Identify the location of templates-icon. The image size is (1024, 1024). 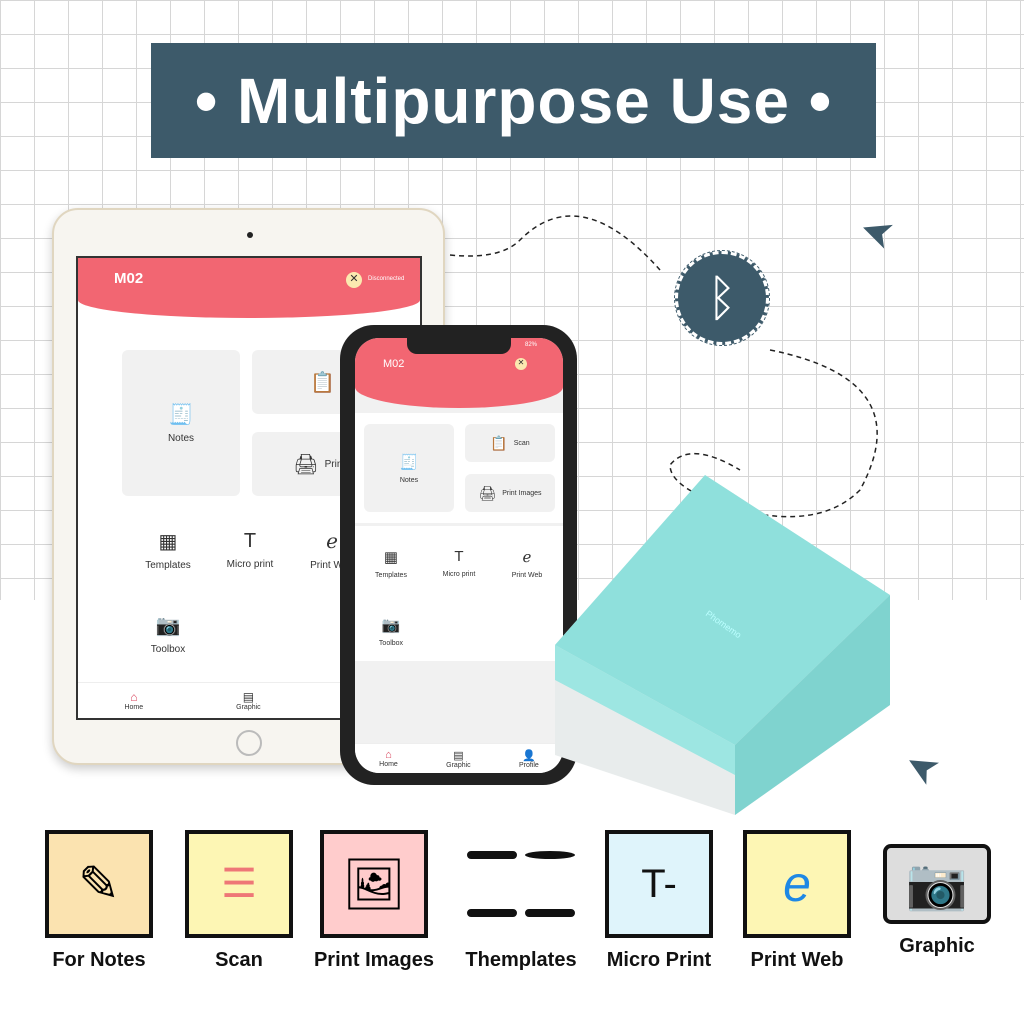
(521, 884).